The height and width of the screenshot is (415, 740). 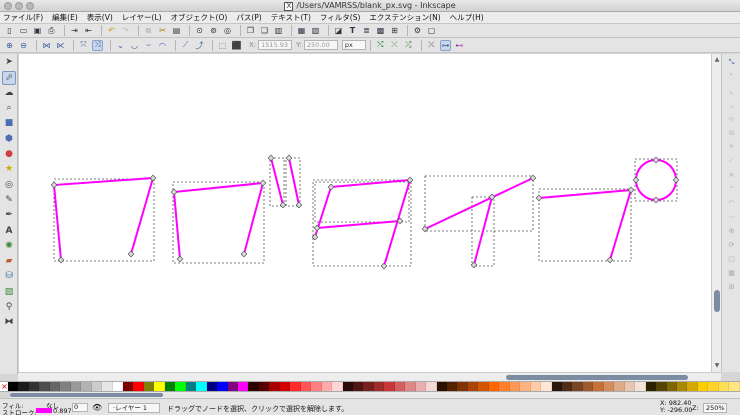 I want to click on ellipse-tool-icon: ●, so click(x=9, y=154).